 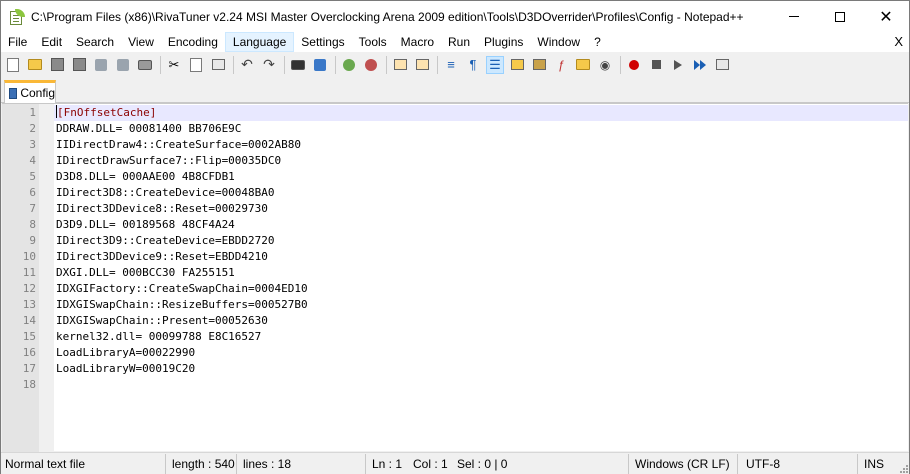 What do you see at coordinates (903, 468) in the screenshot?
I see `resize-grip-icon` at bounding box center [903, 468].